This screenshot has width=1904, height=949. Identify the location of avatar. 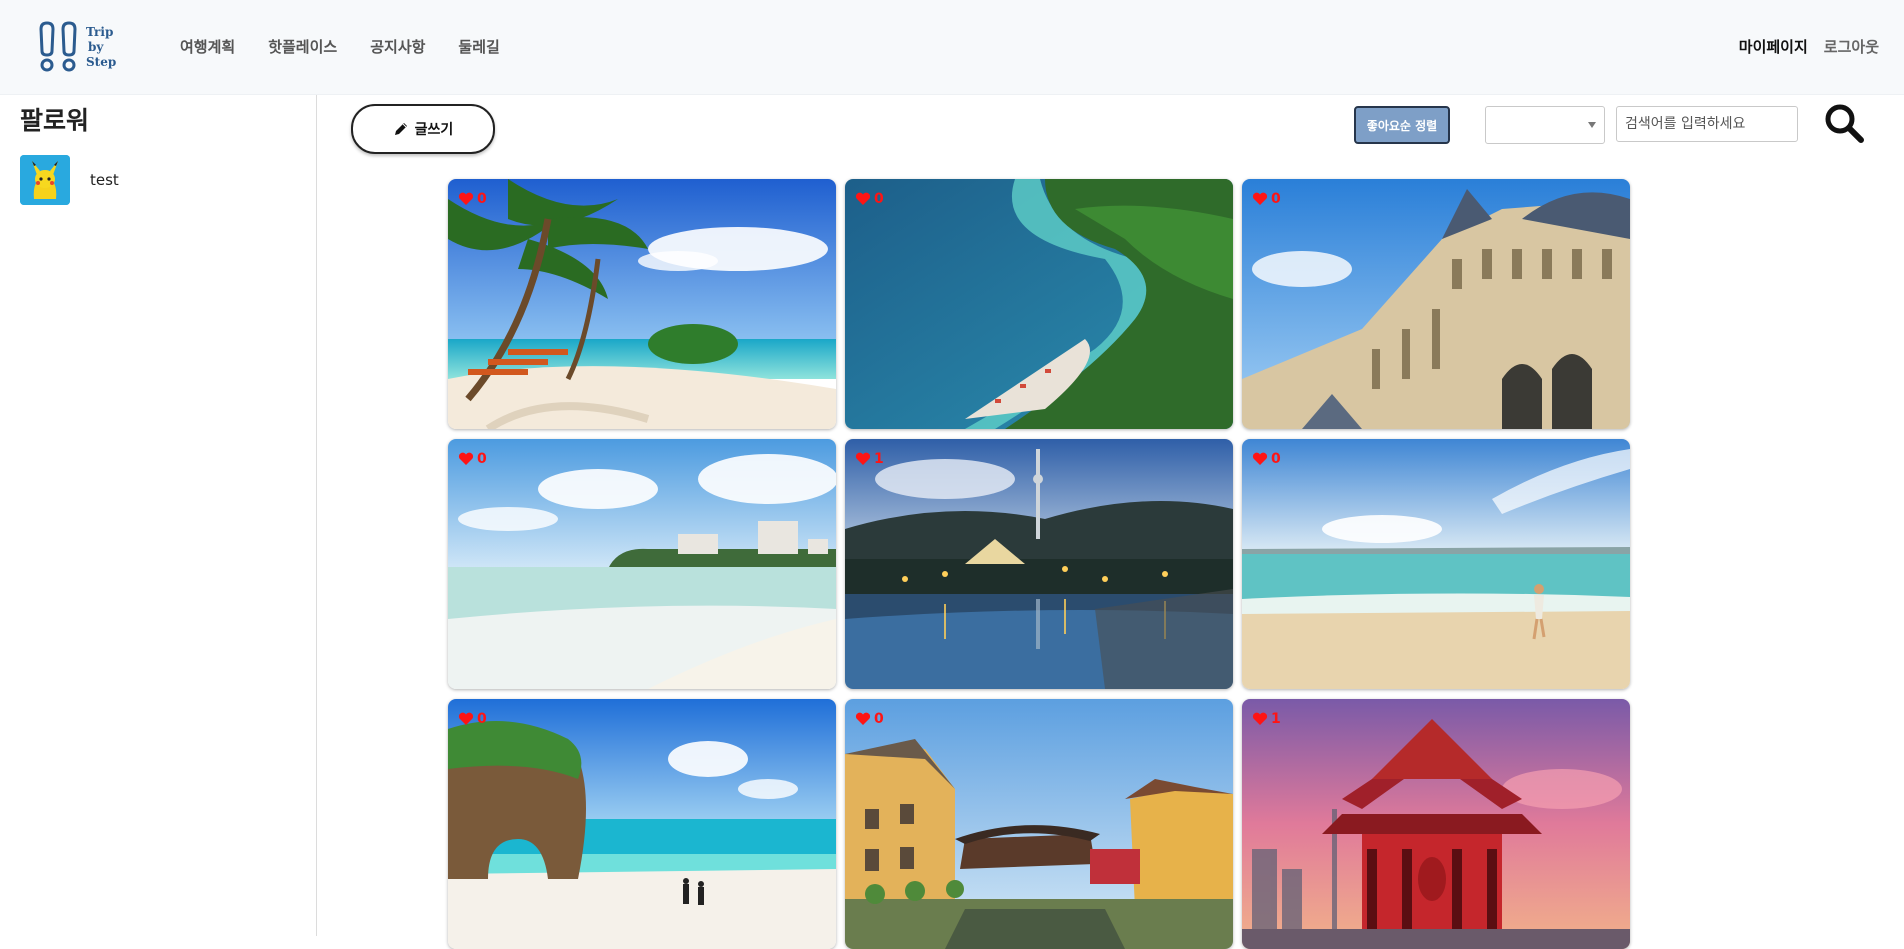
(45, 180).